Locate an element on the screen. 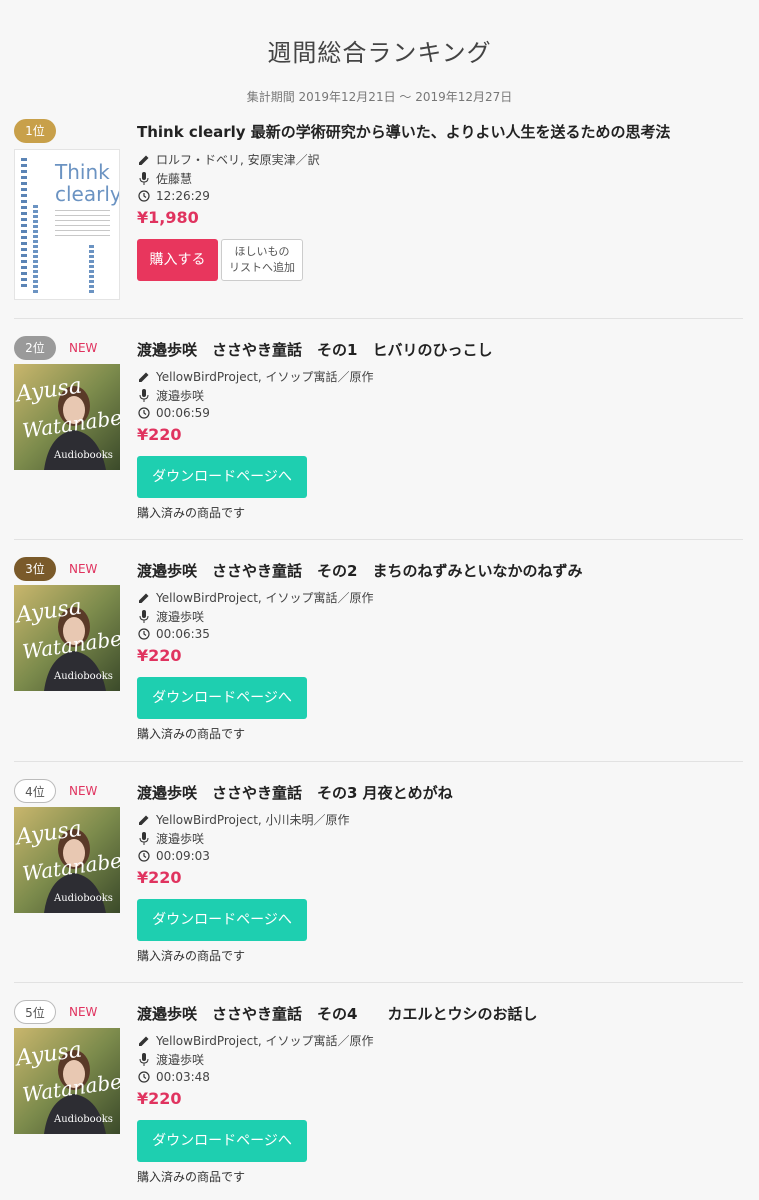  duration-text: 00:09:03 is located at coordinates (183, 856).